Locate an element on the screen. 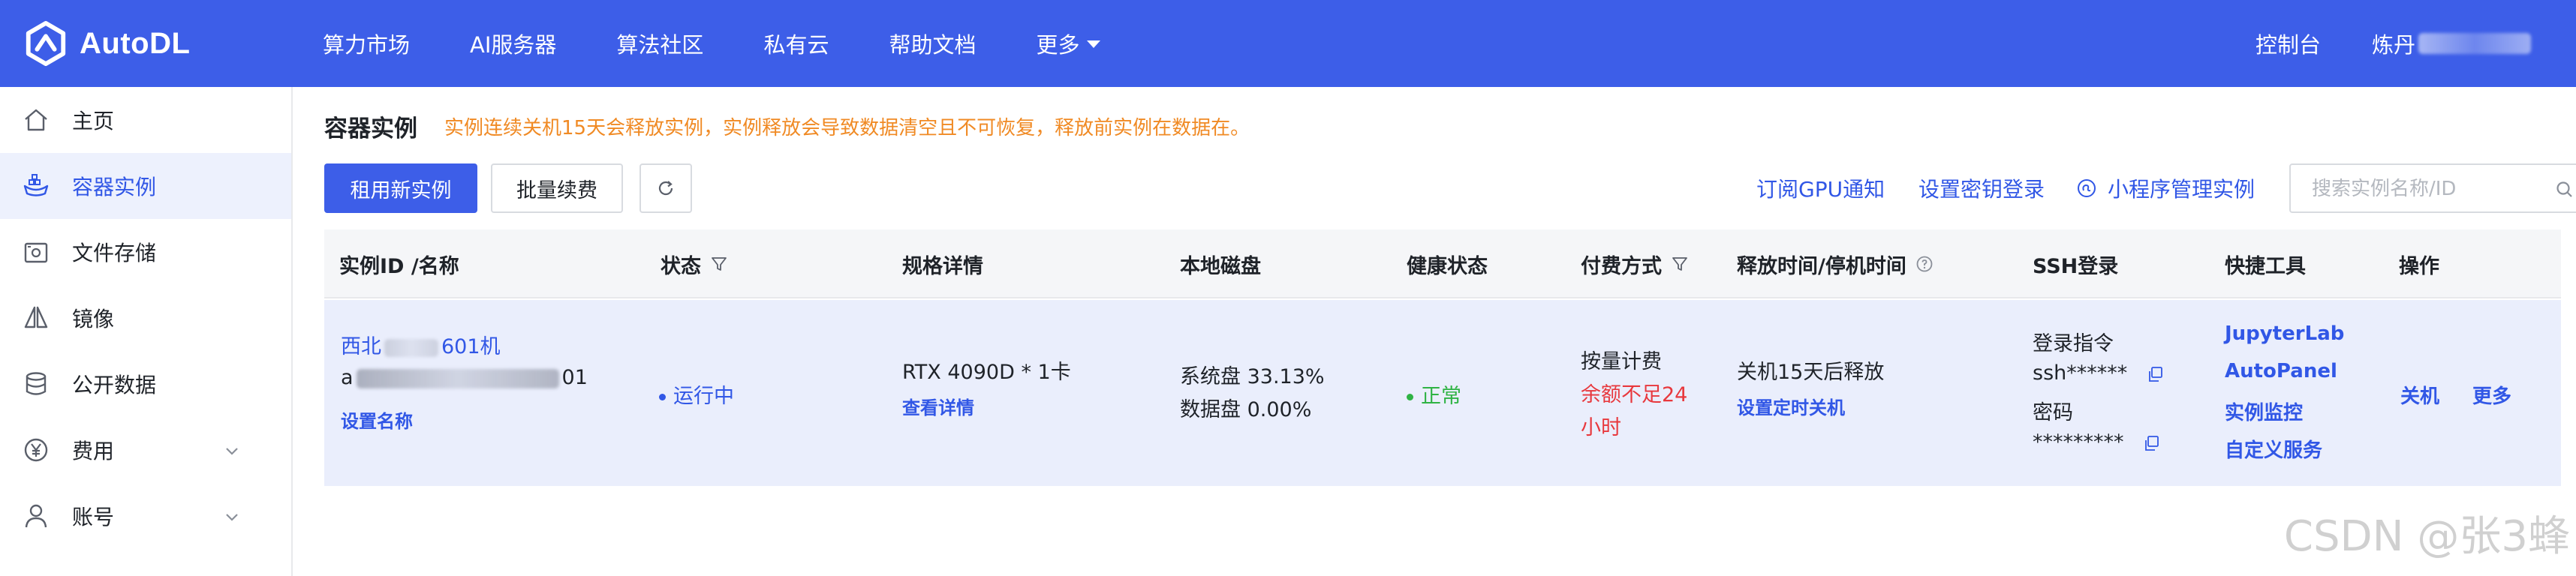 This screenshot has height=576, width=2576. nav-more-menu: 更多 is located at coordinates (1068, 43).